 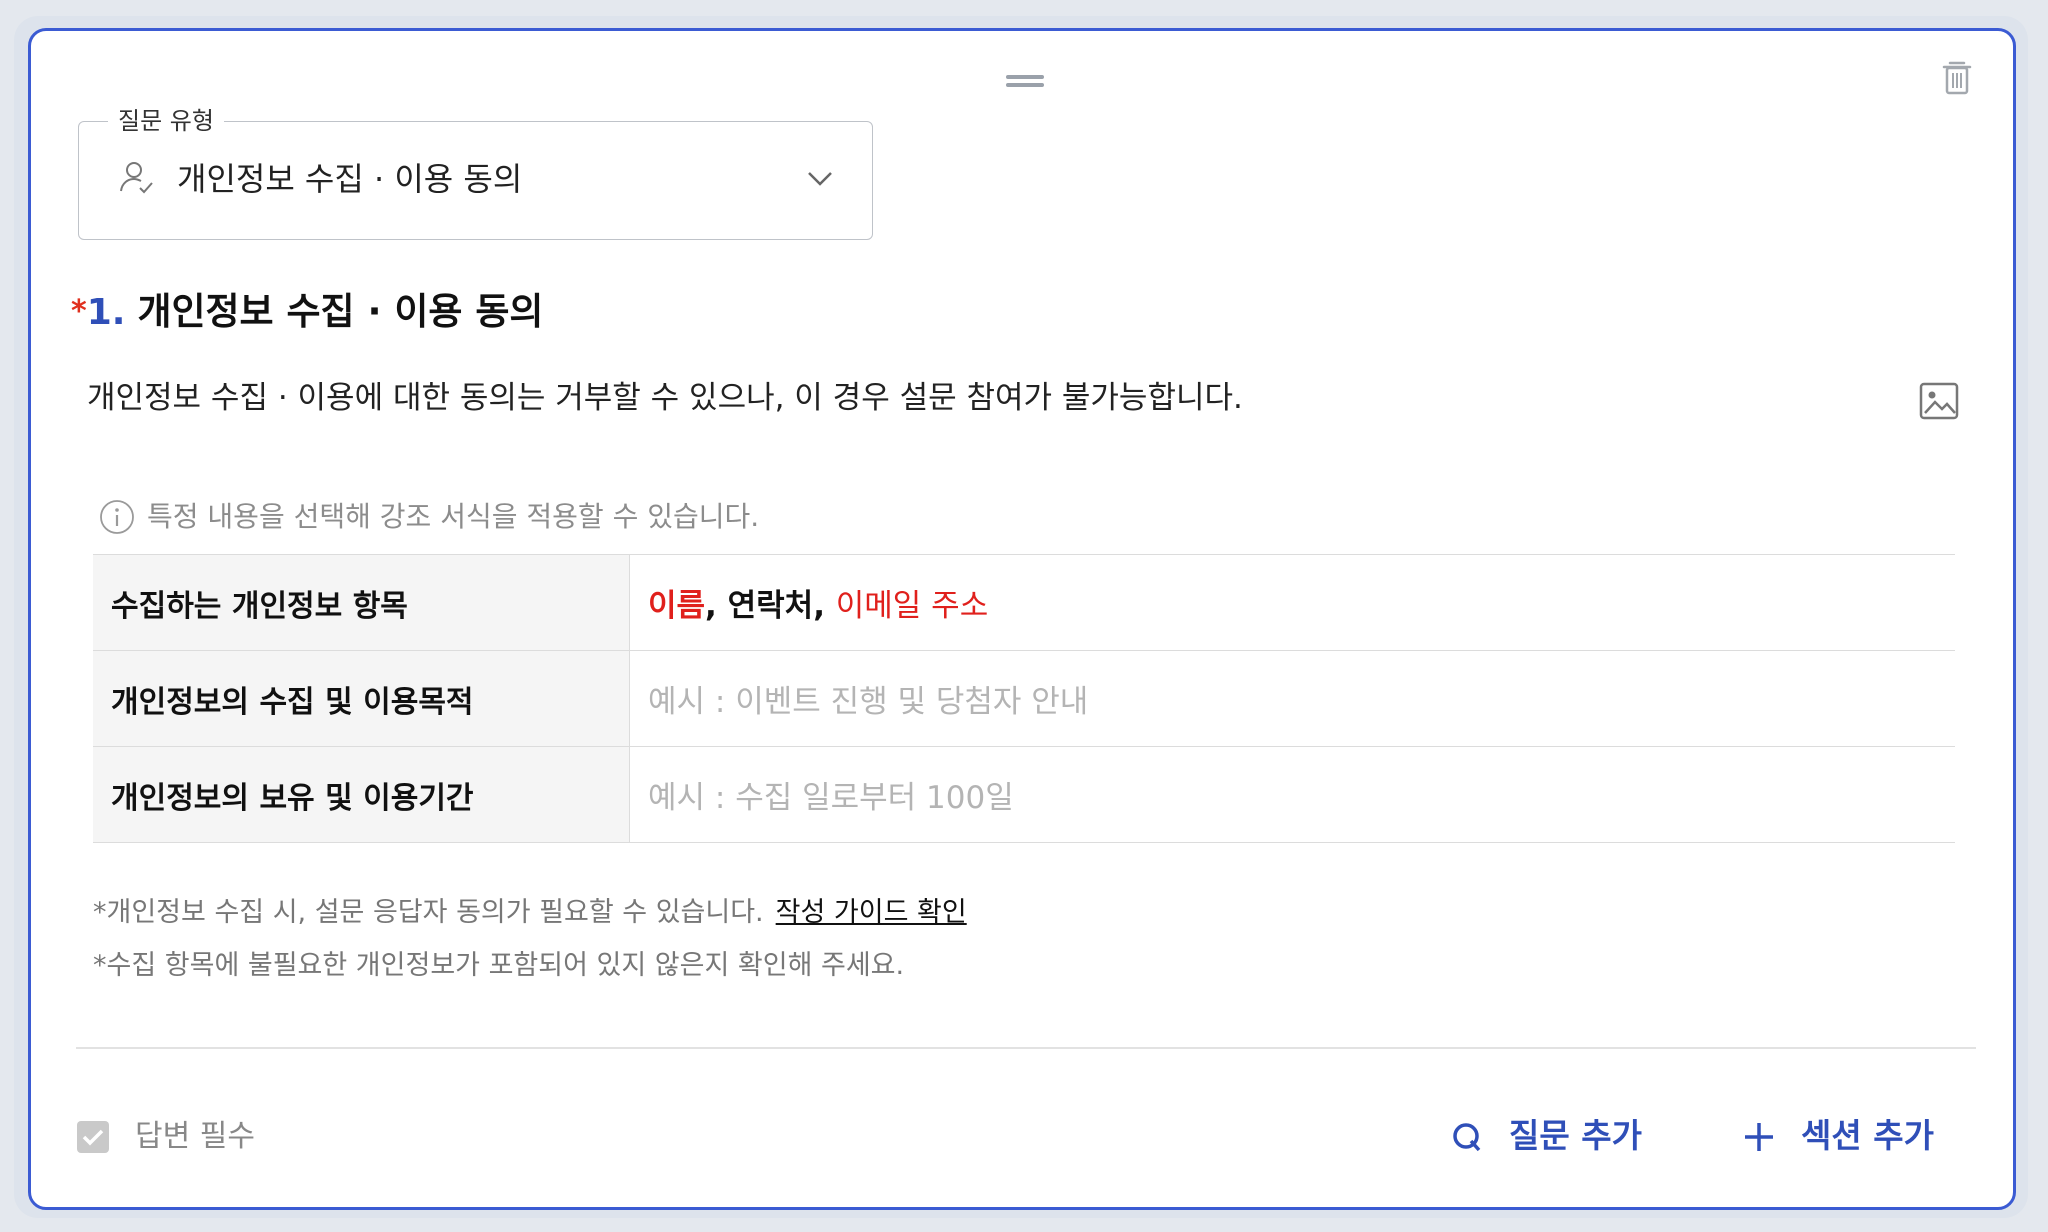 What do you see at coordinates (1292, 794) in the screenshot?
I see `retention-input: 예시 : 수집 일로부터 100일` at bounding box center [1292, 794].